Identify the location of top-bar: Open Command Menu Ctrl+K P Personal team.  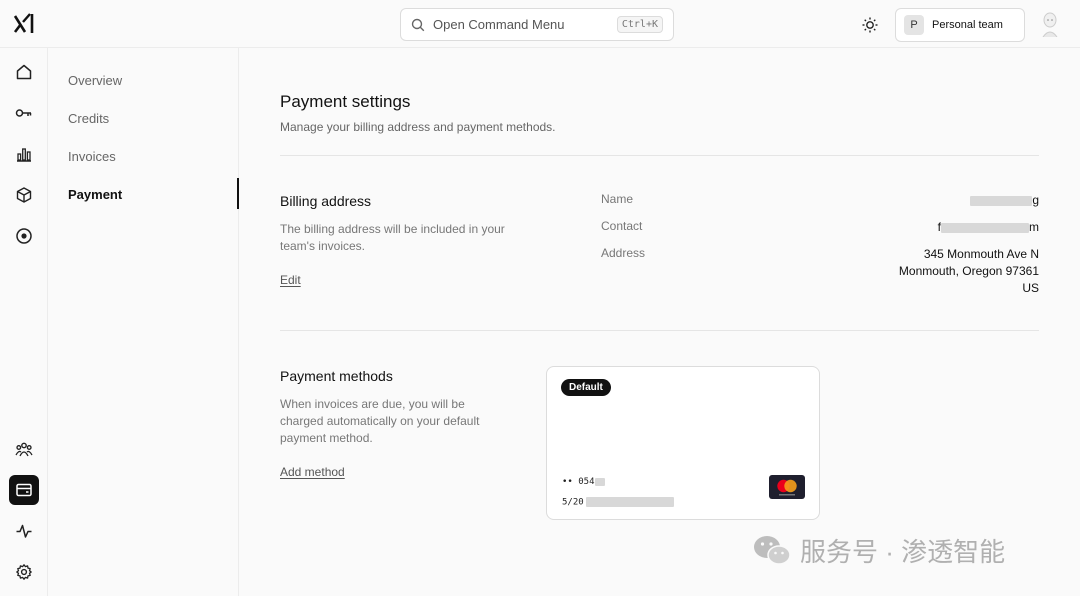
(540, 24).